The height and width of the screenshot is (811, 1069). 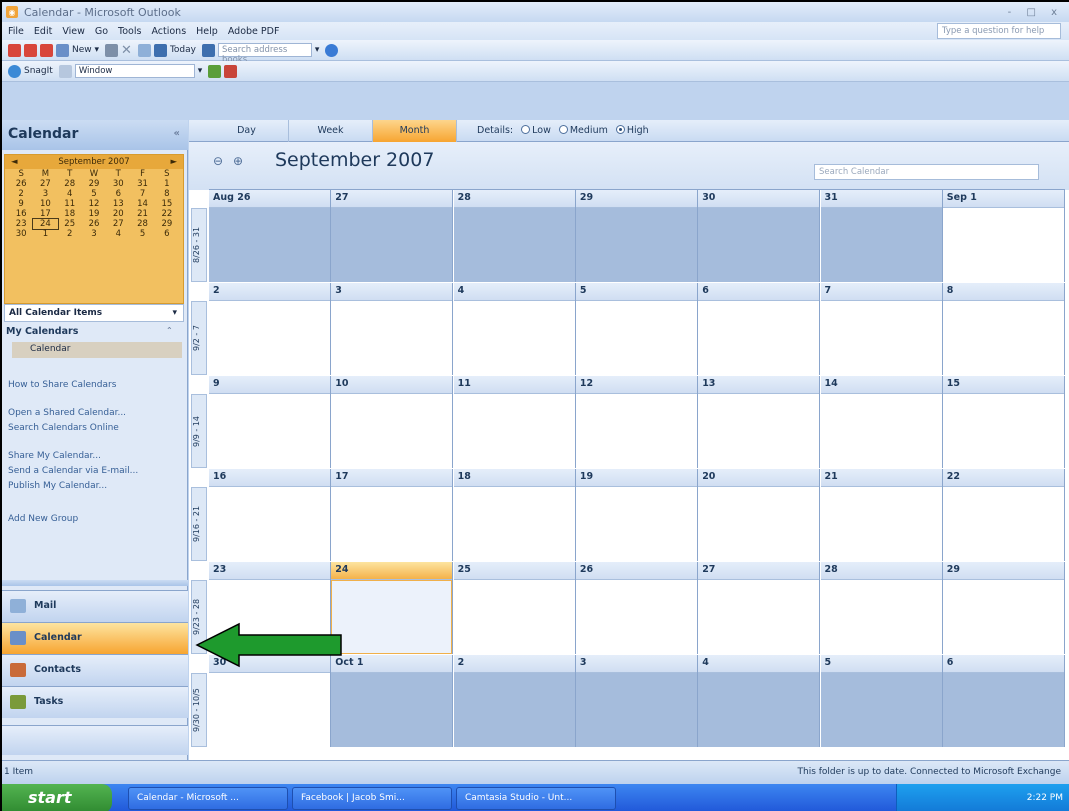 What do you see at coordinates (95, 606) in the screenshot?
I see `nav-mail-button: Mail` at bounding box center [95, 606].